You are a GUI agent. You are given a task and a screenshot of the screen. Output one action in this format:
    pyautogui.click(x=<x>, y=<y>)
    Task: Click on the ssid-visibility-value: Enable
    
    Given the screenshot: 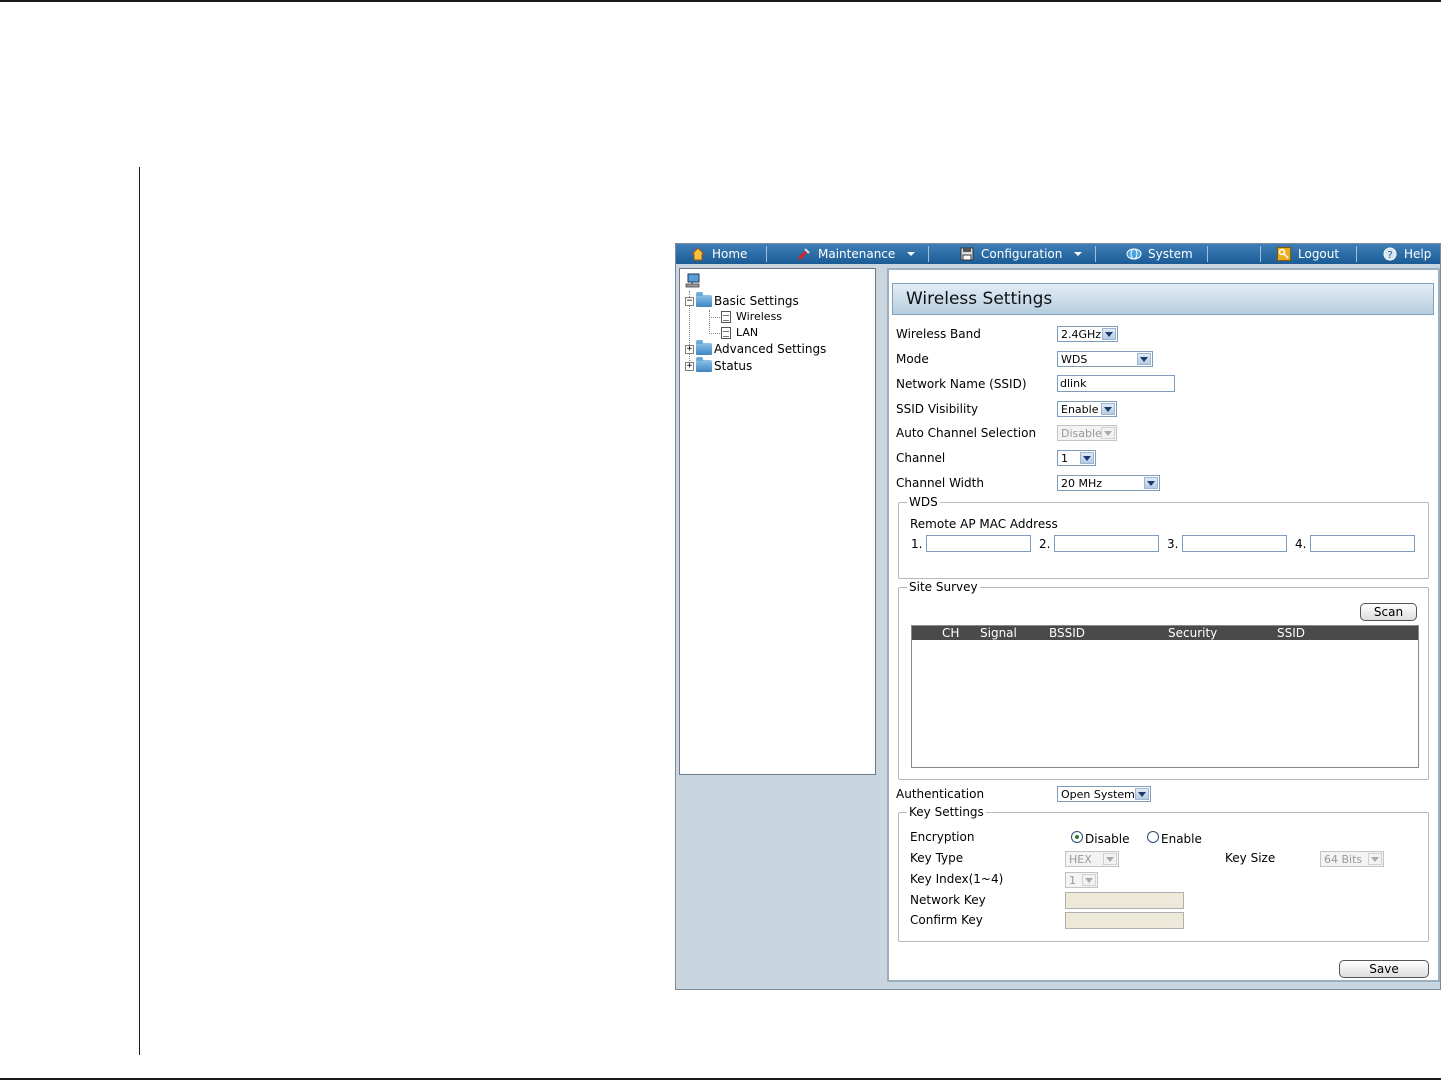 What is the action you would take?
    pyautogui.click(x=1080, y=409)
    